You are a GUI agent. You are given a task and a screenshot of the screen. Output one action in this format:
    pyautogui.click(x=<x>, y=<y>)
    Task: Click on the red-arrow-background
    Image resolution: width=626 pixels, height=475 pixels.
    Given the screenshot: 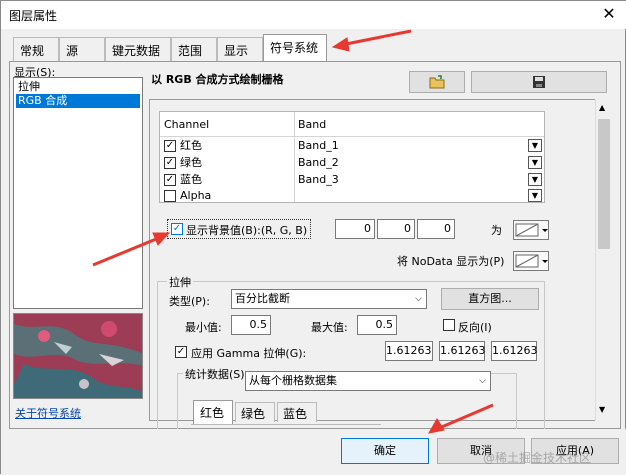 What is the action you would take?
    pyautogui.click(x=127, y=251)
    